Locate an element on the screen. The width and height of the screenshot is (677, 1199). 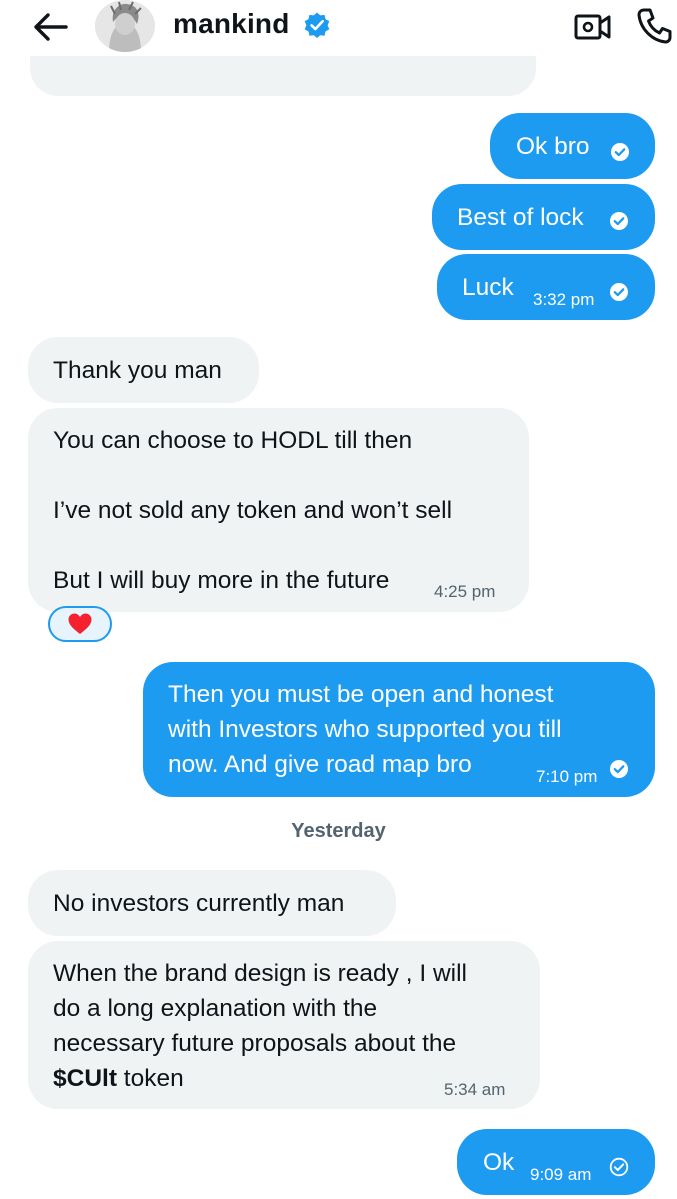
sent-check-icon is located at coordinates (619, 1167).